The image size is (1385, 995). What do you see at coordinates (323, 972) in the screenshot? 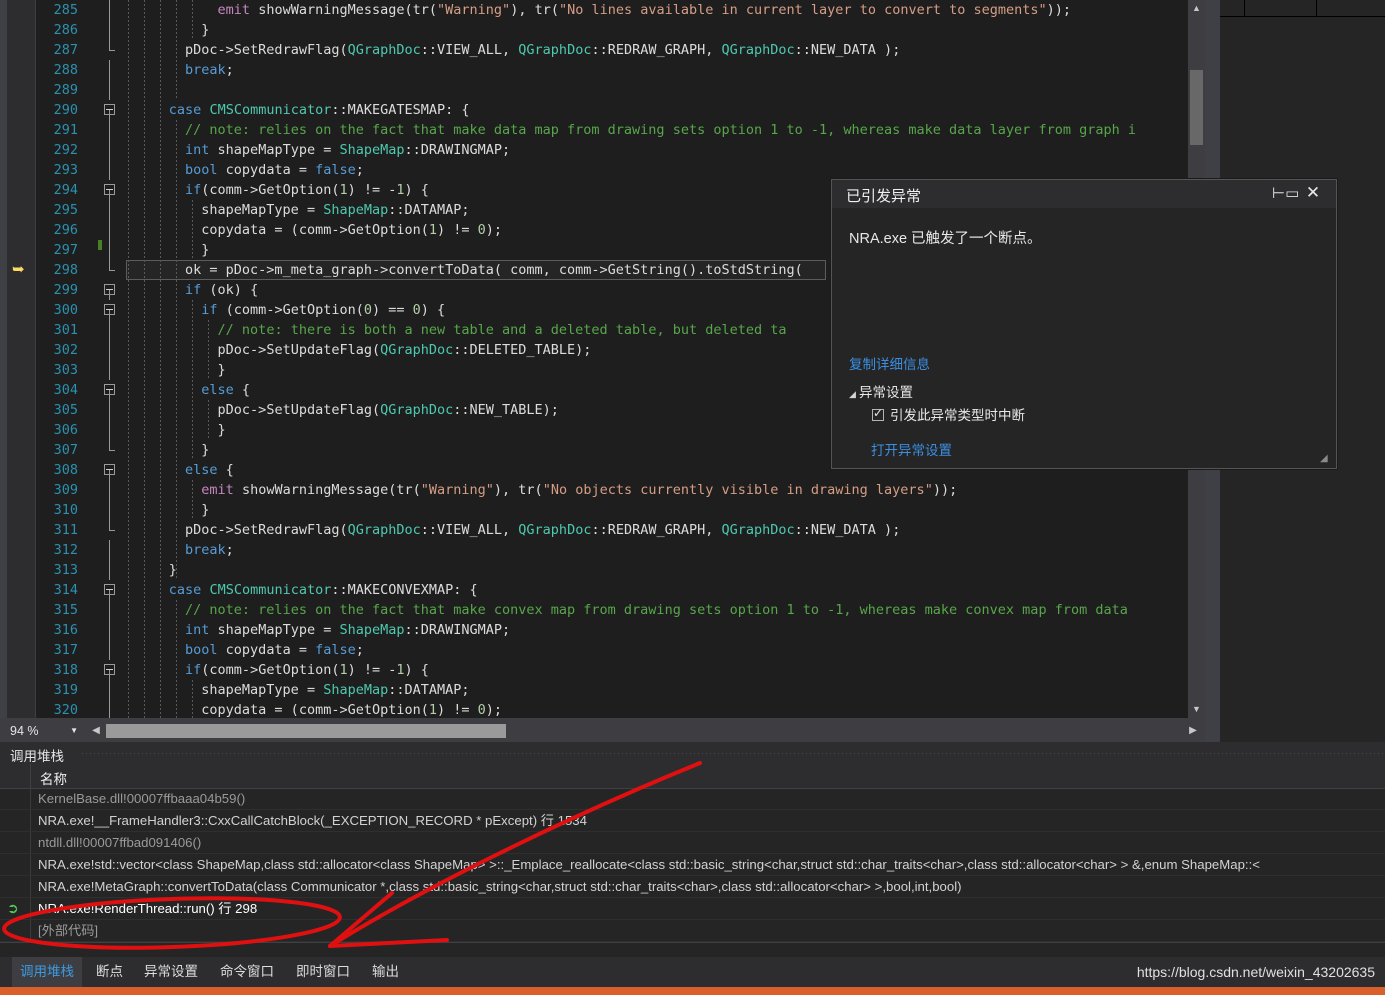
I see `tab-4: 即时窗口` at bounding box center [323, 972].